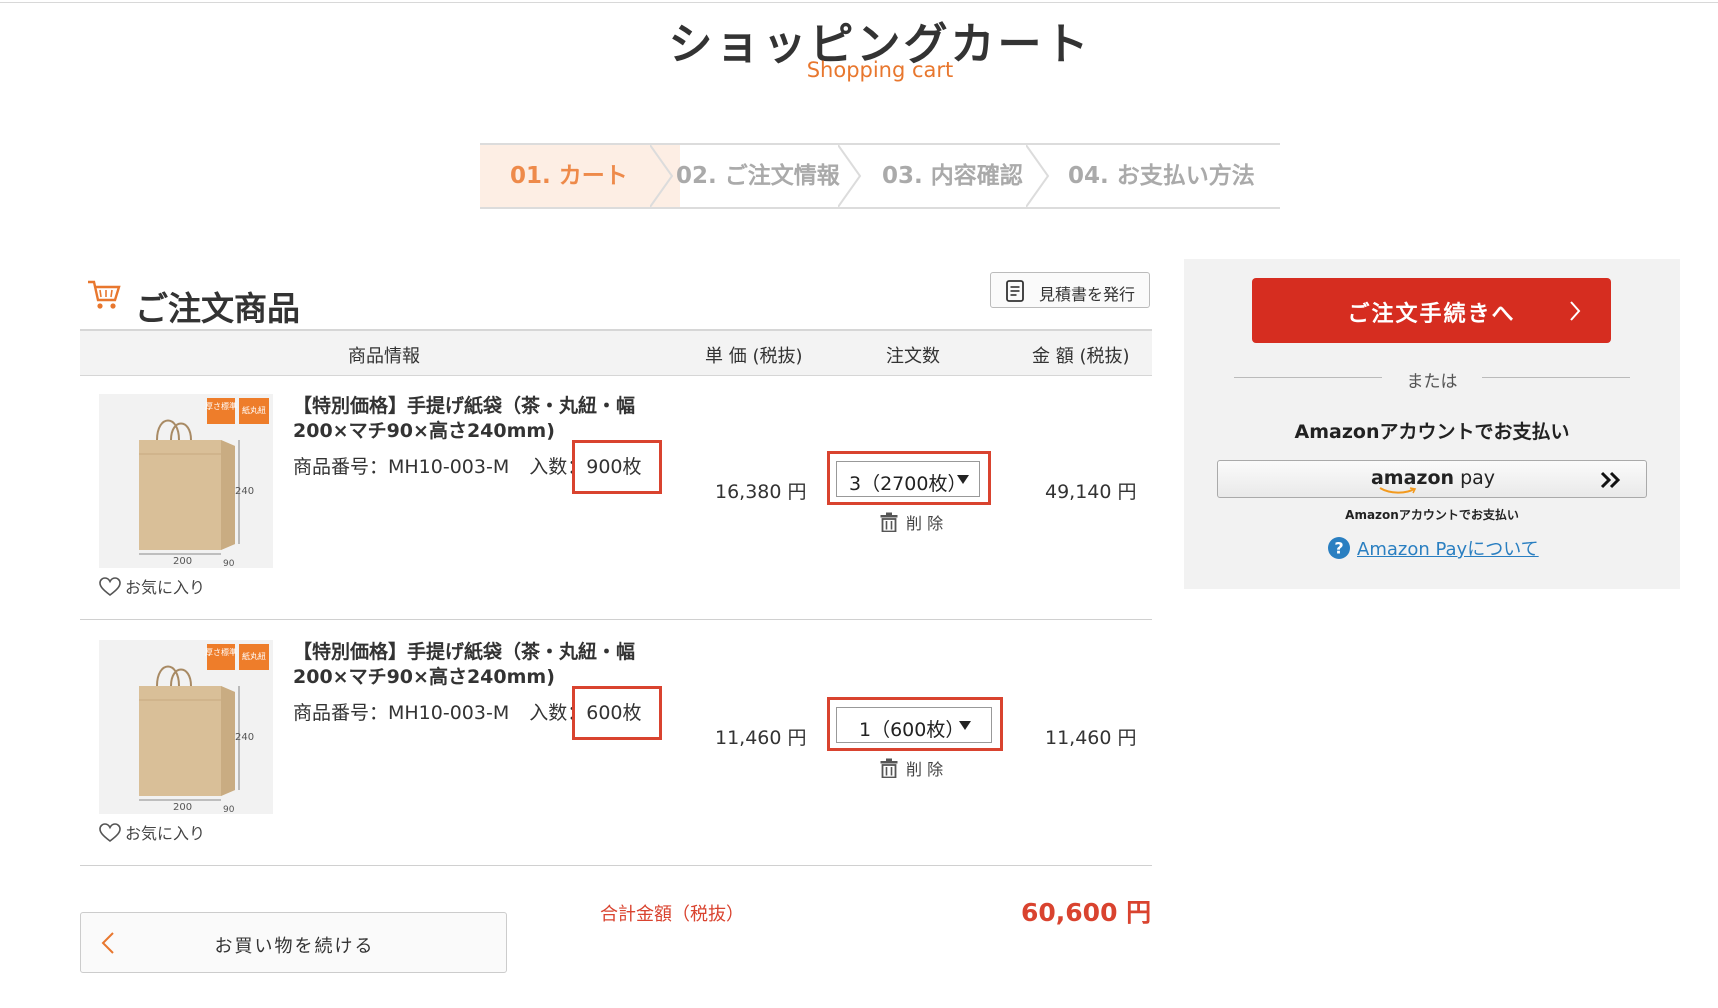  I want to click on quote-button: 見積書を発行, so click(1070, 290).